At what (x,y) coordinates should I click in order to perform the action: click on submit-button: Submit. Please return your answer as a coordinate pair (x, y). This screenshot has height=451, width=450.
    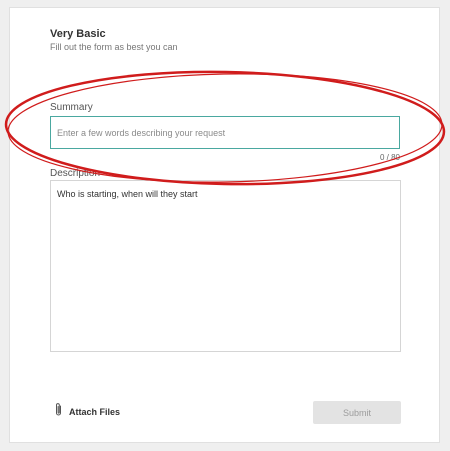
    Looking at the image, I should click on (357, 412).